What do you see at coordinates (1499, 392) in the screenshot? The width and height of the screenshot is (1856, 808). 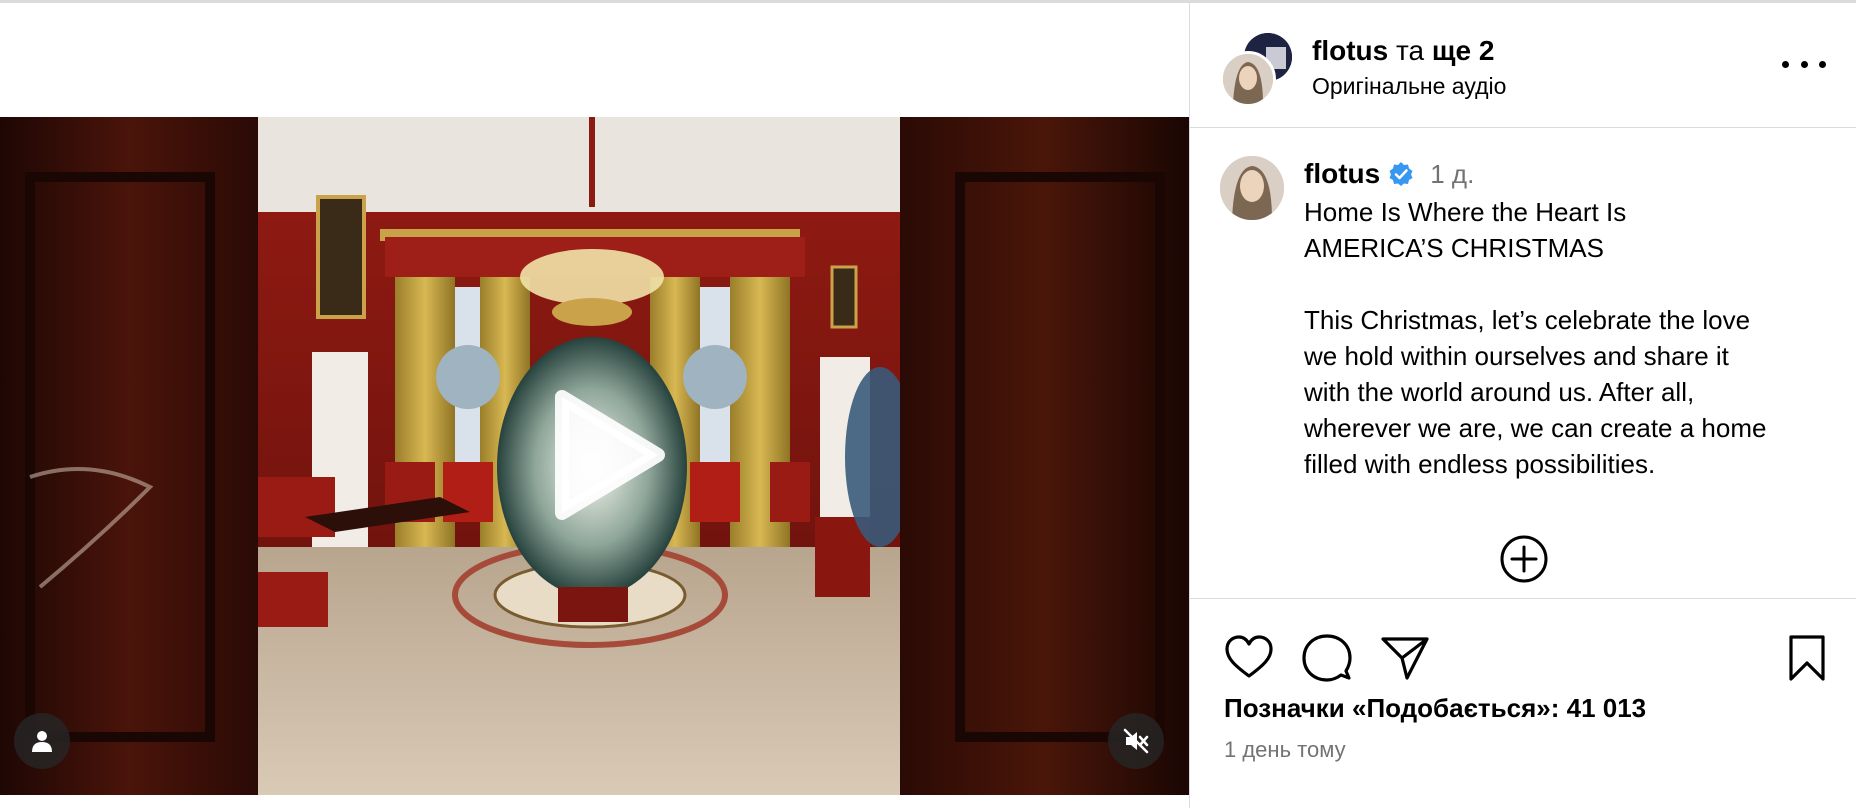 I see `caption-line: with the world around us. After all,` at bounding box center [1499, 392].